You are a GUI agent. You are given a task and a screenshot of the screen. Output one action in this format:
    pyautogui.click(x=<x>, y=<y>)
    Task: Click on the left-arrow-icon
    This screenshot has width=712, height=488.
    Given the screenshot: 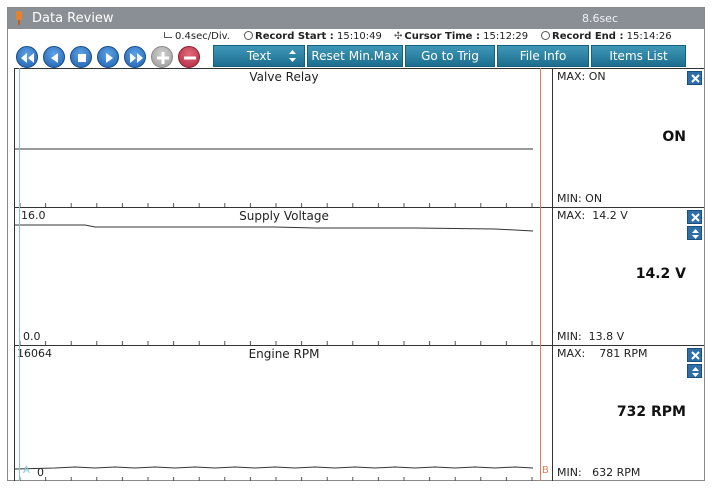 What is the action you would take?
    pyautogui.click(x=54, y=58)
    